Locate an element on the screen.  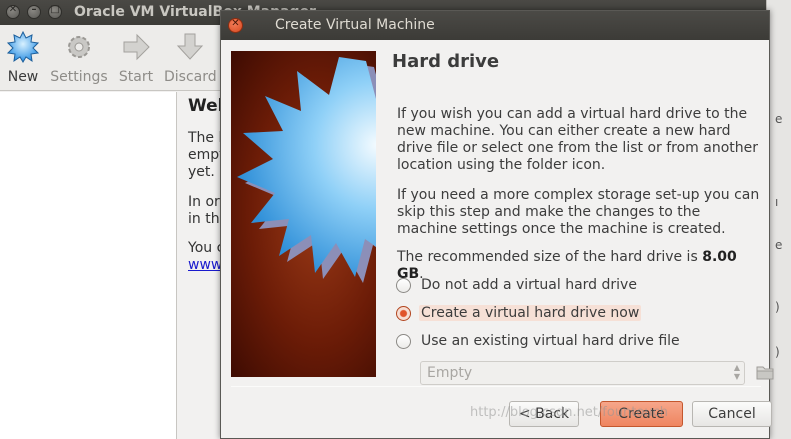
discard-arrow-icon is located at coordinates (190, 46).